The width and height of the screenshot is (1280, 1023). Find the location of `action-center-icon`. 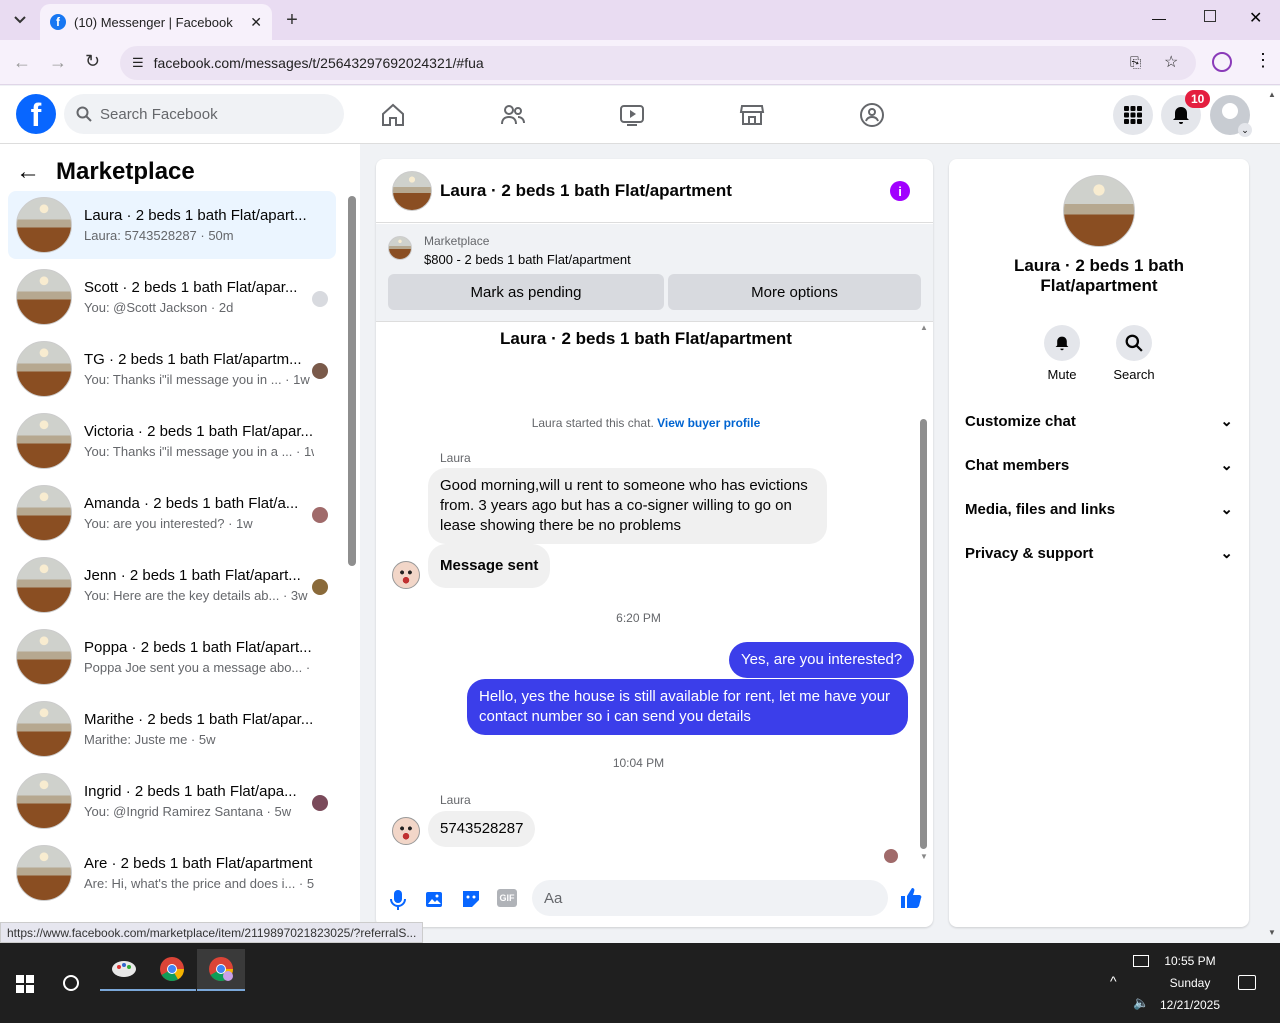

action-center-icon is located at coordinates (1247, 982).